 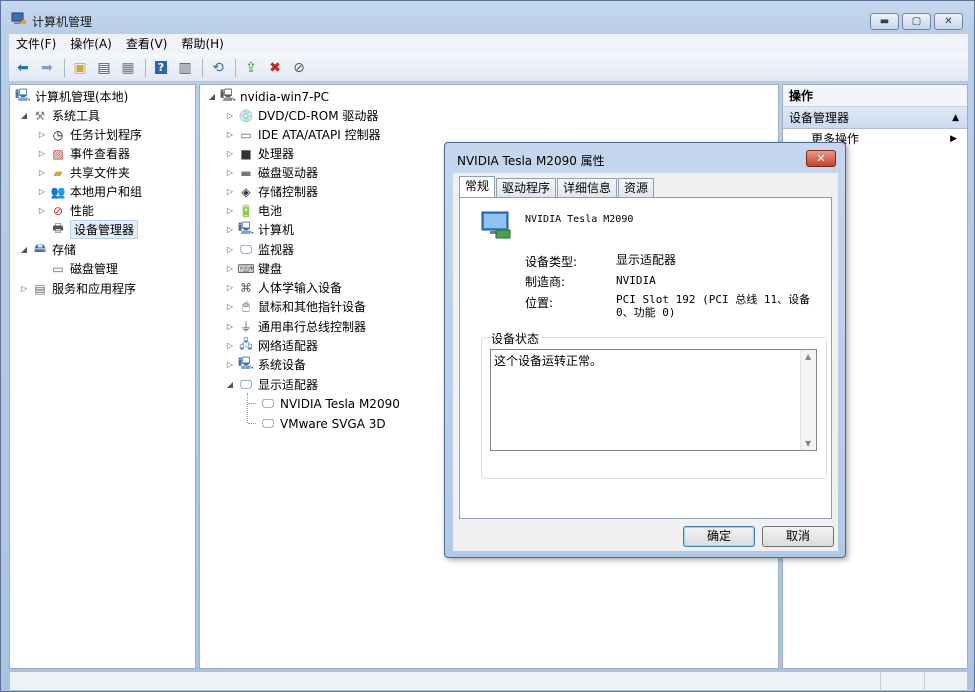 I want to click on uninstall-icon: ✖, so click(x=275, y=67).